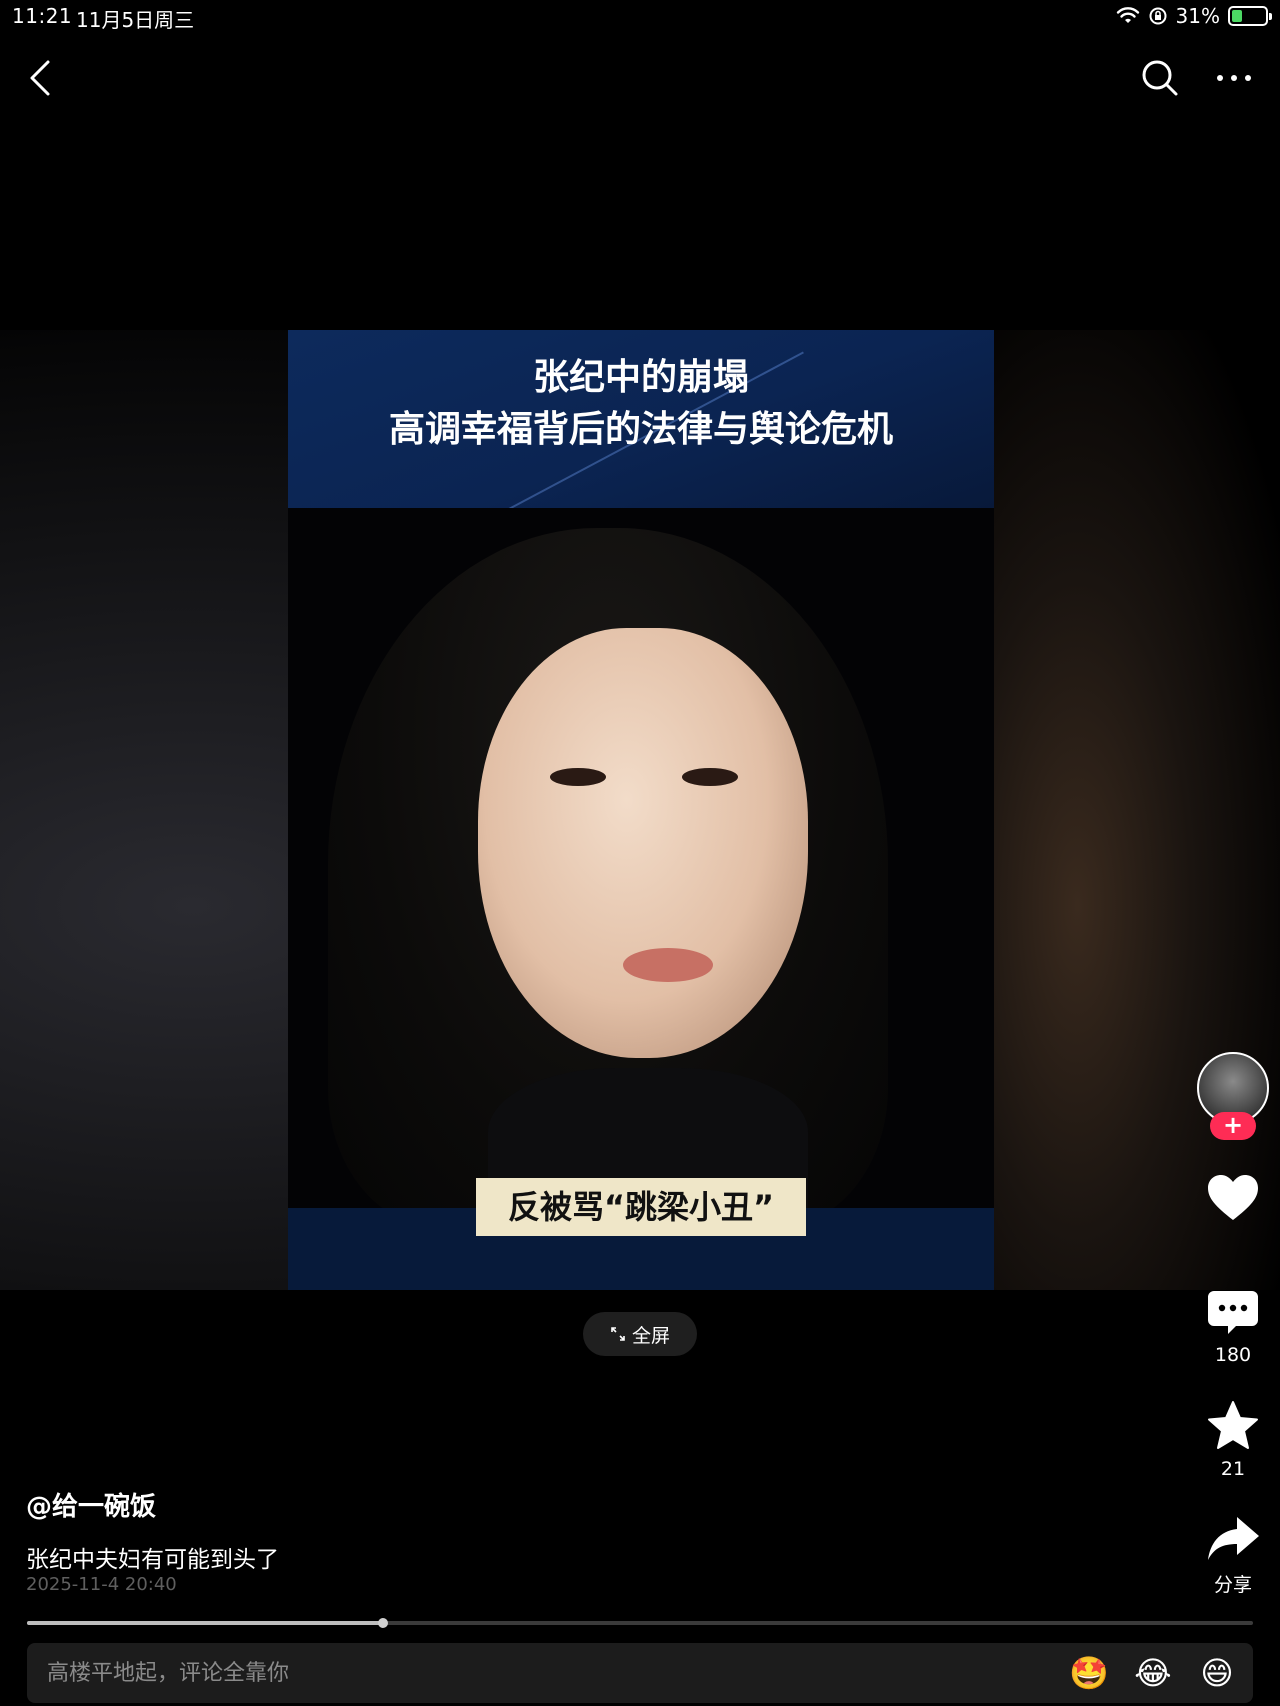  What do you see at coordinates (1233, 1126) in the screenshot?
I see `follow-button: +` at bounding box center [1233, 1126].